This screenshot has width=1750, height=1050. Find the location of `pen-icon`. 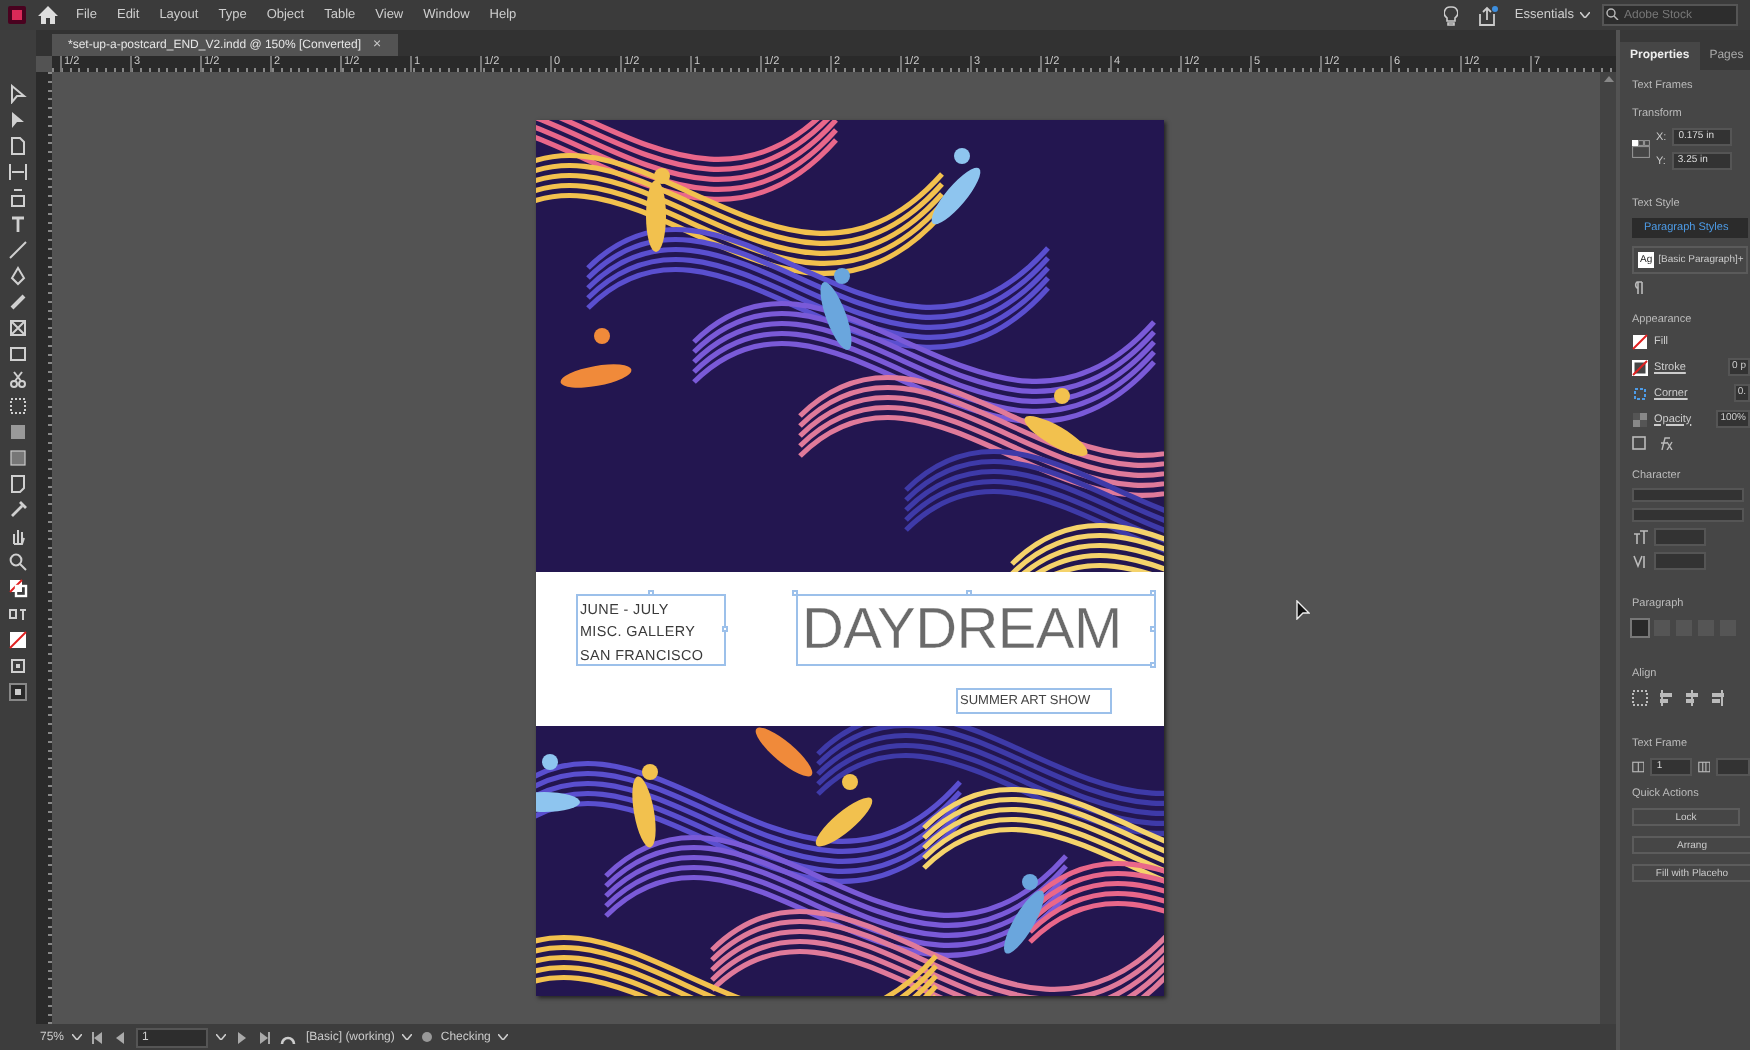

pen-icon is located at coordinates (18, 276).